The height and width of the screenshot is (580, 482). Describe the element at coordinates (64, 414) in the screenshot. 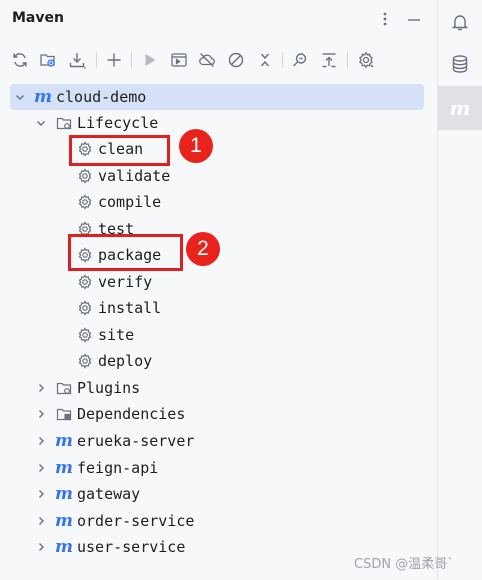

I see `dependencies-folder-icon` at that location.